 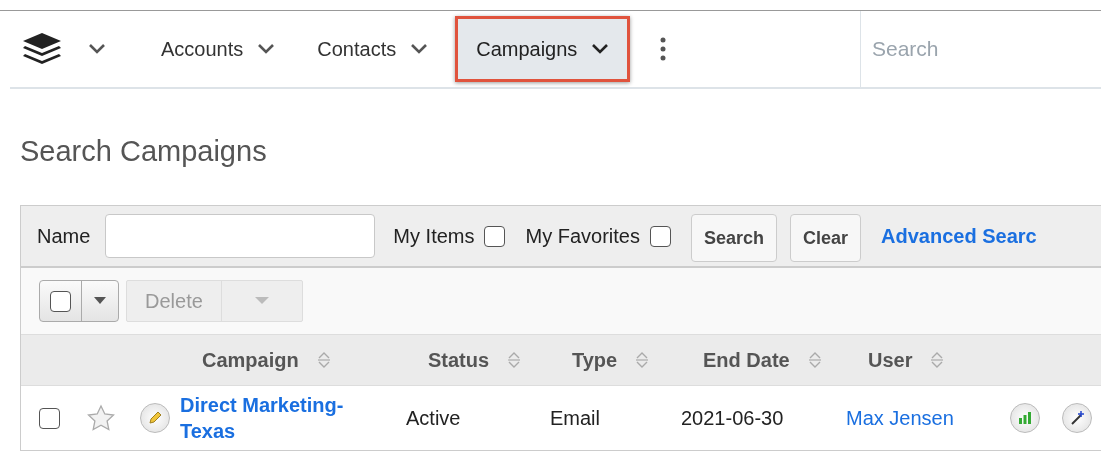 I want to click on nav-tab: Campaigns, so click(x=543, y=49).